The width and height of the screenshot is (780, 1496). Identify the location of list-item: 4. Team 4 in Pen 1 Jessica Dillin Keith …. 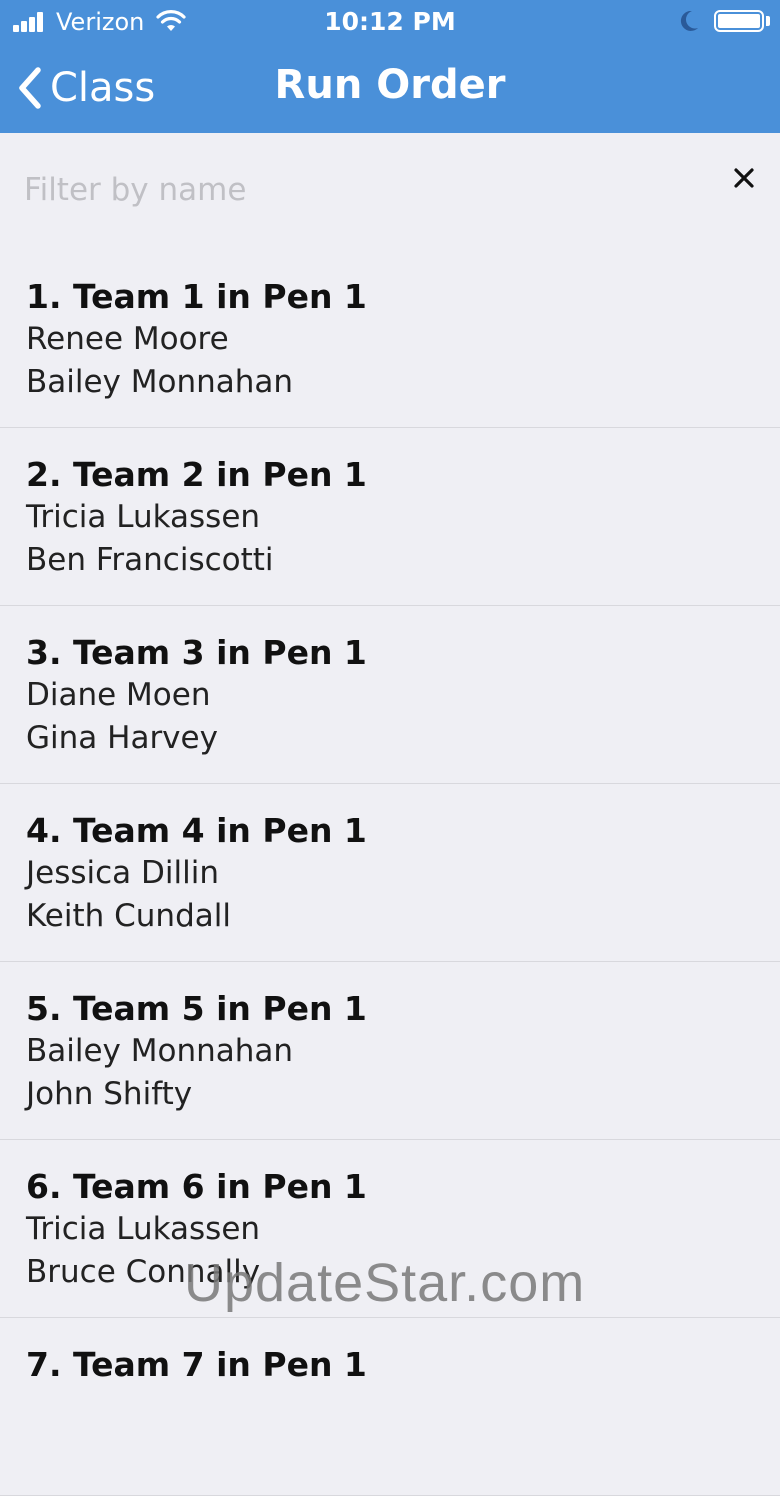
(390, 873).